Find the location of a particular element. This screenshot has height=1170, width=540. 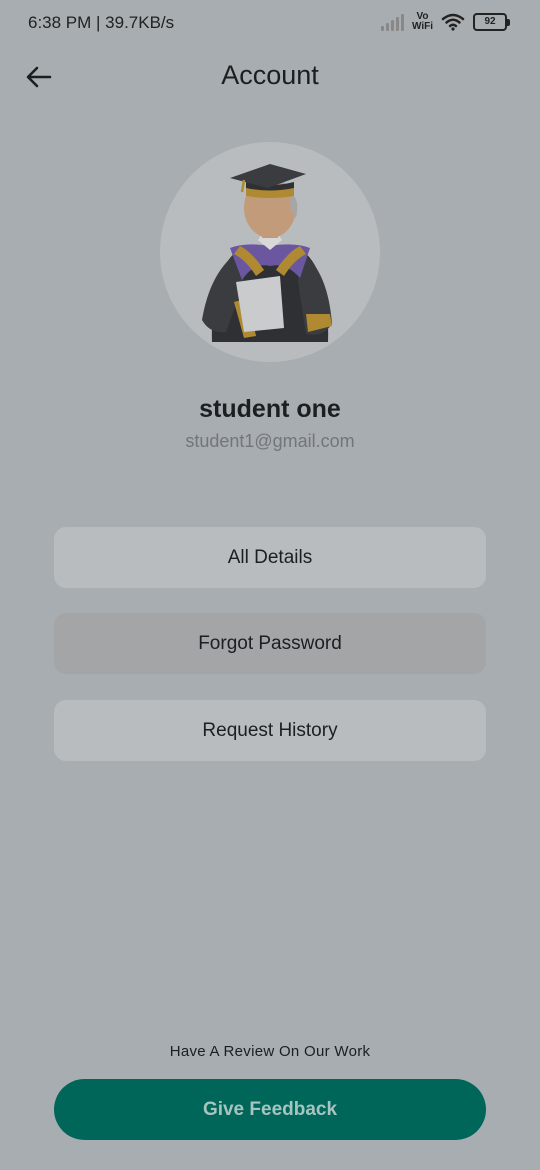

status-bar: 6:38 PM | 39.7KB/s Vo WiFi 92 is located at coordinates (270, 24).